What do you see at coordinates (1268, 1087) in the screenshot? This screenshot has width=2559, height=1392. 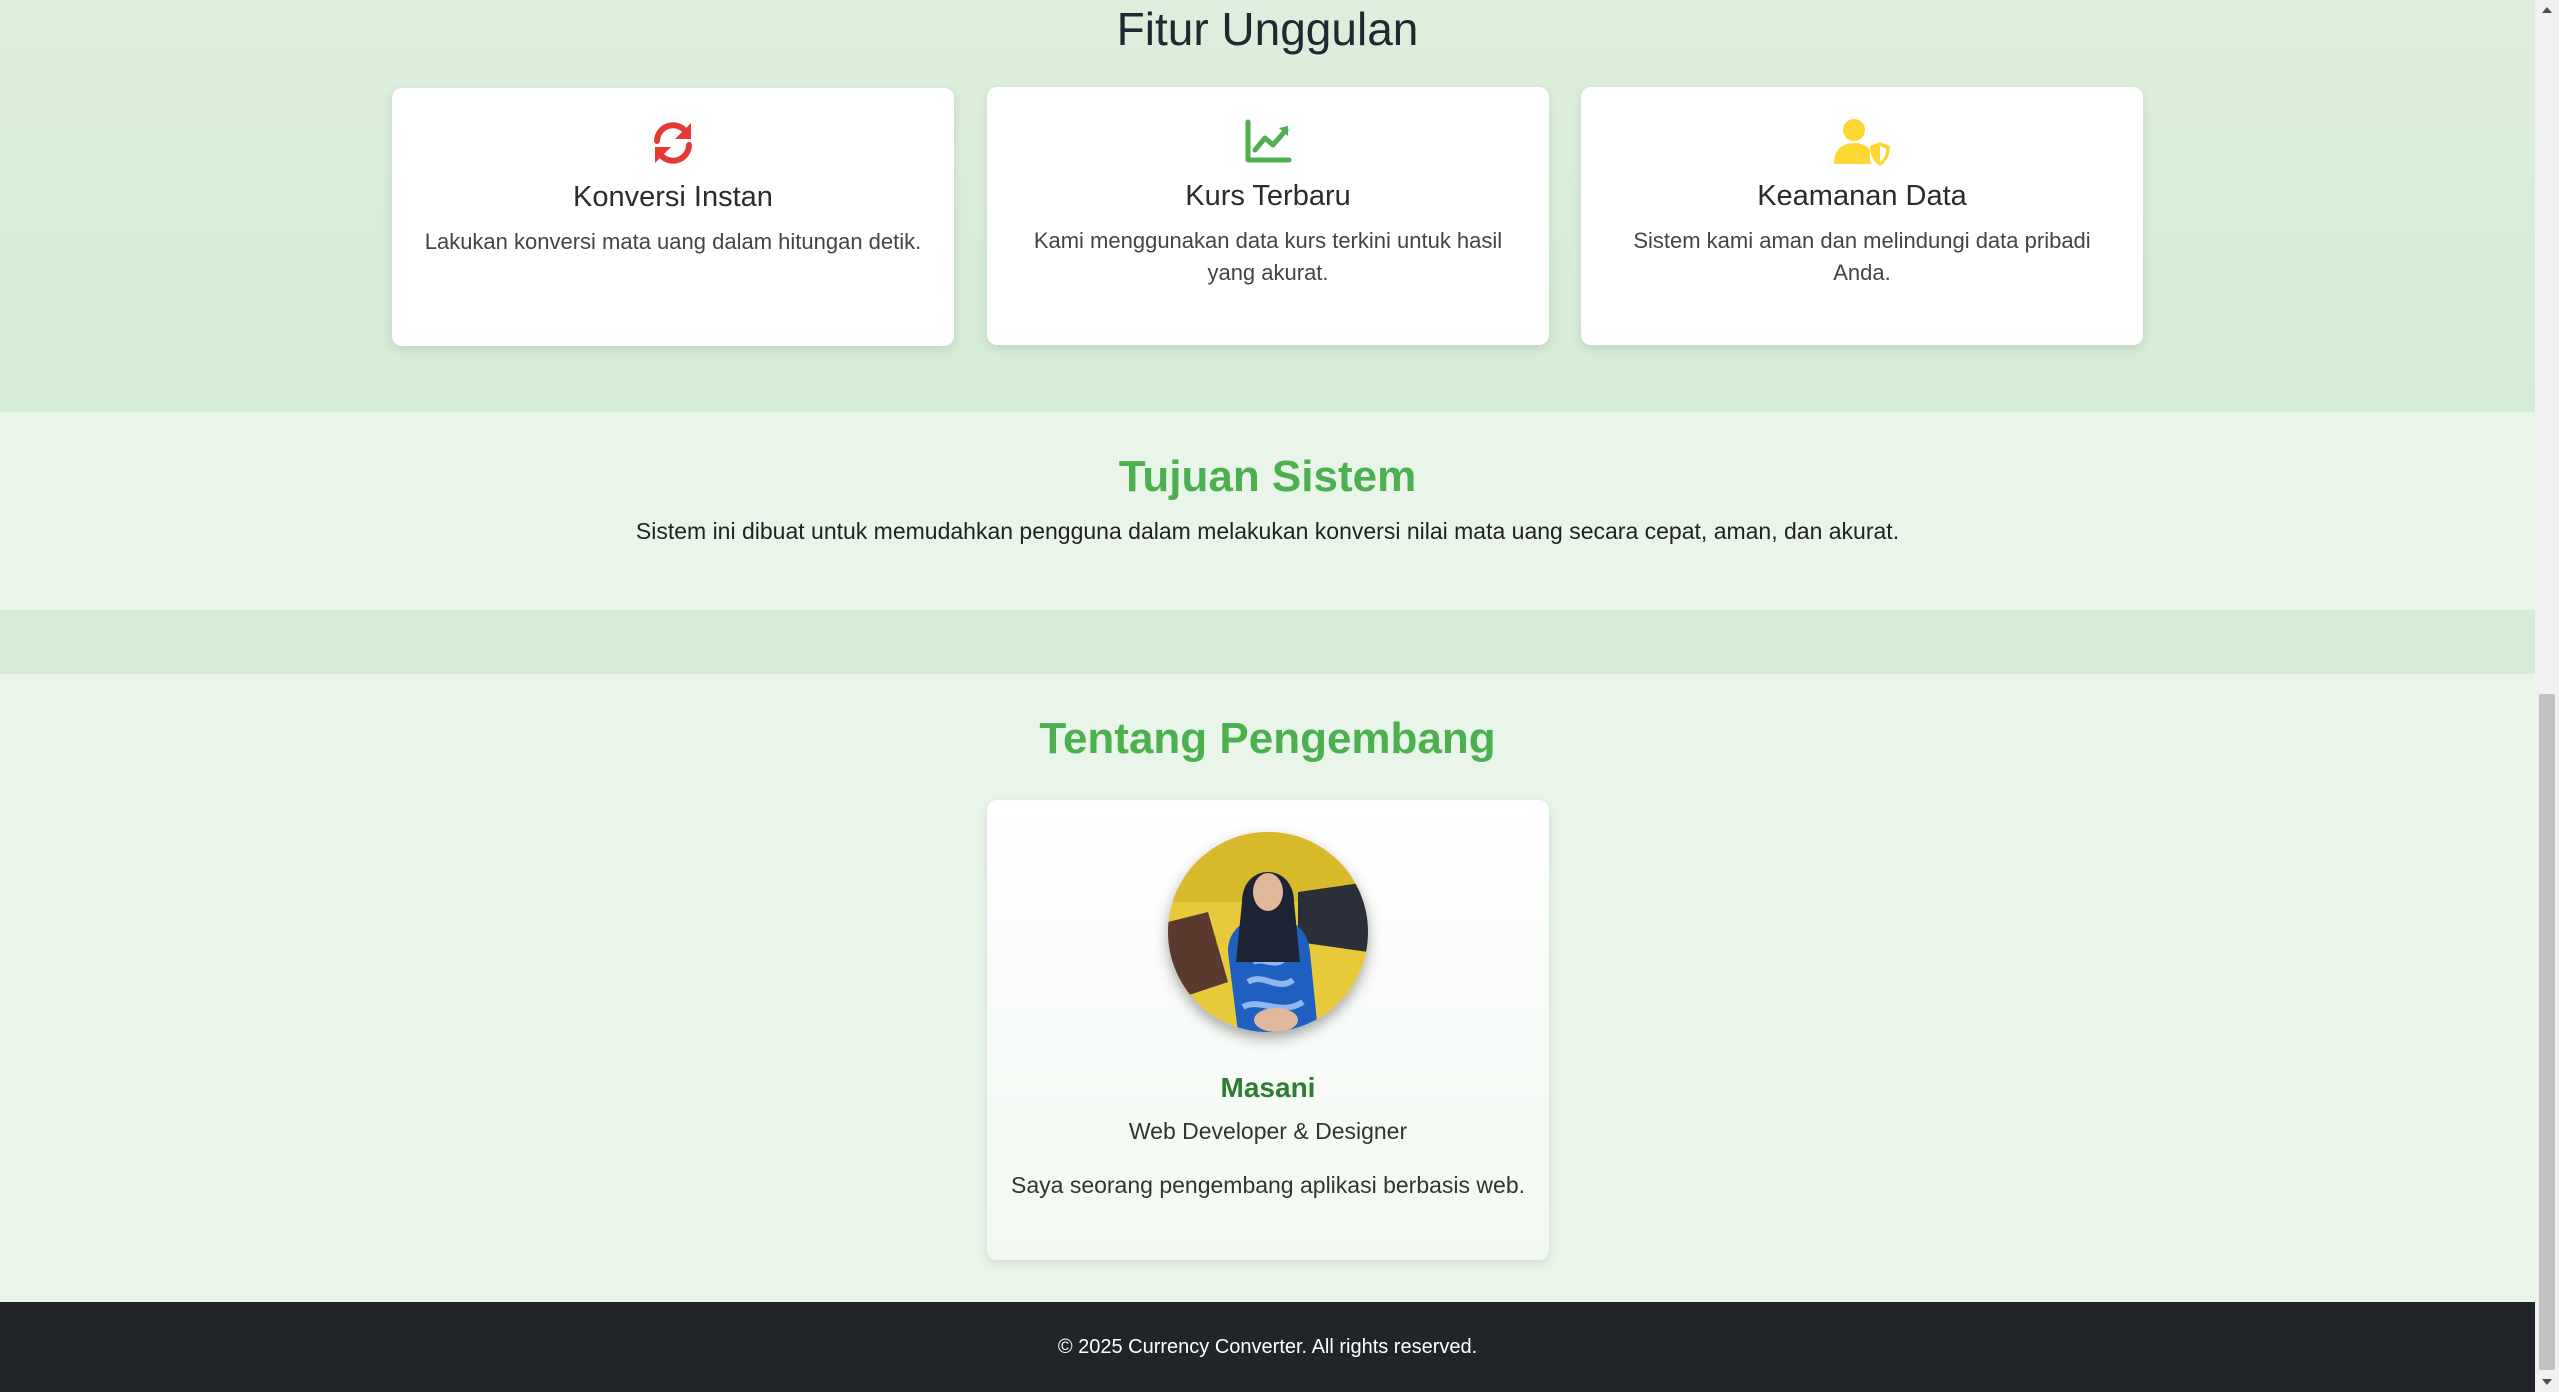 I see `developer-name: Masani` at bounding box center [1268, 1087].